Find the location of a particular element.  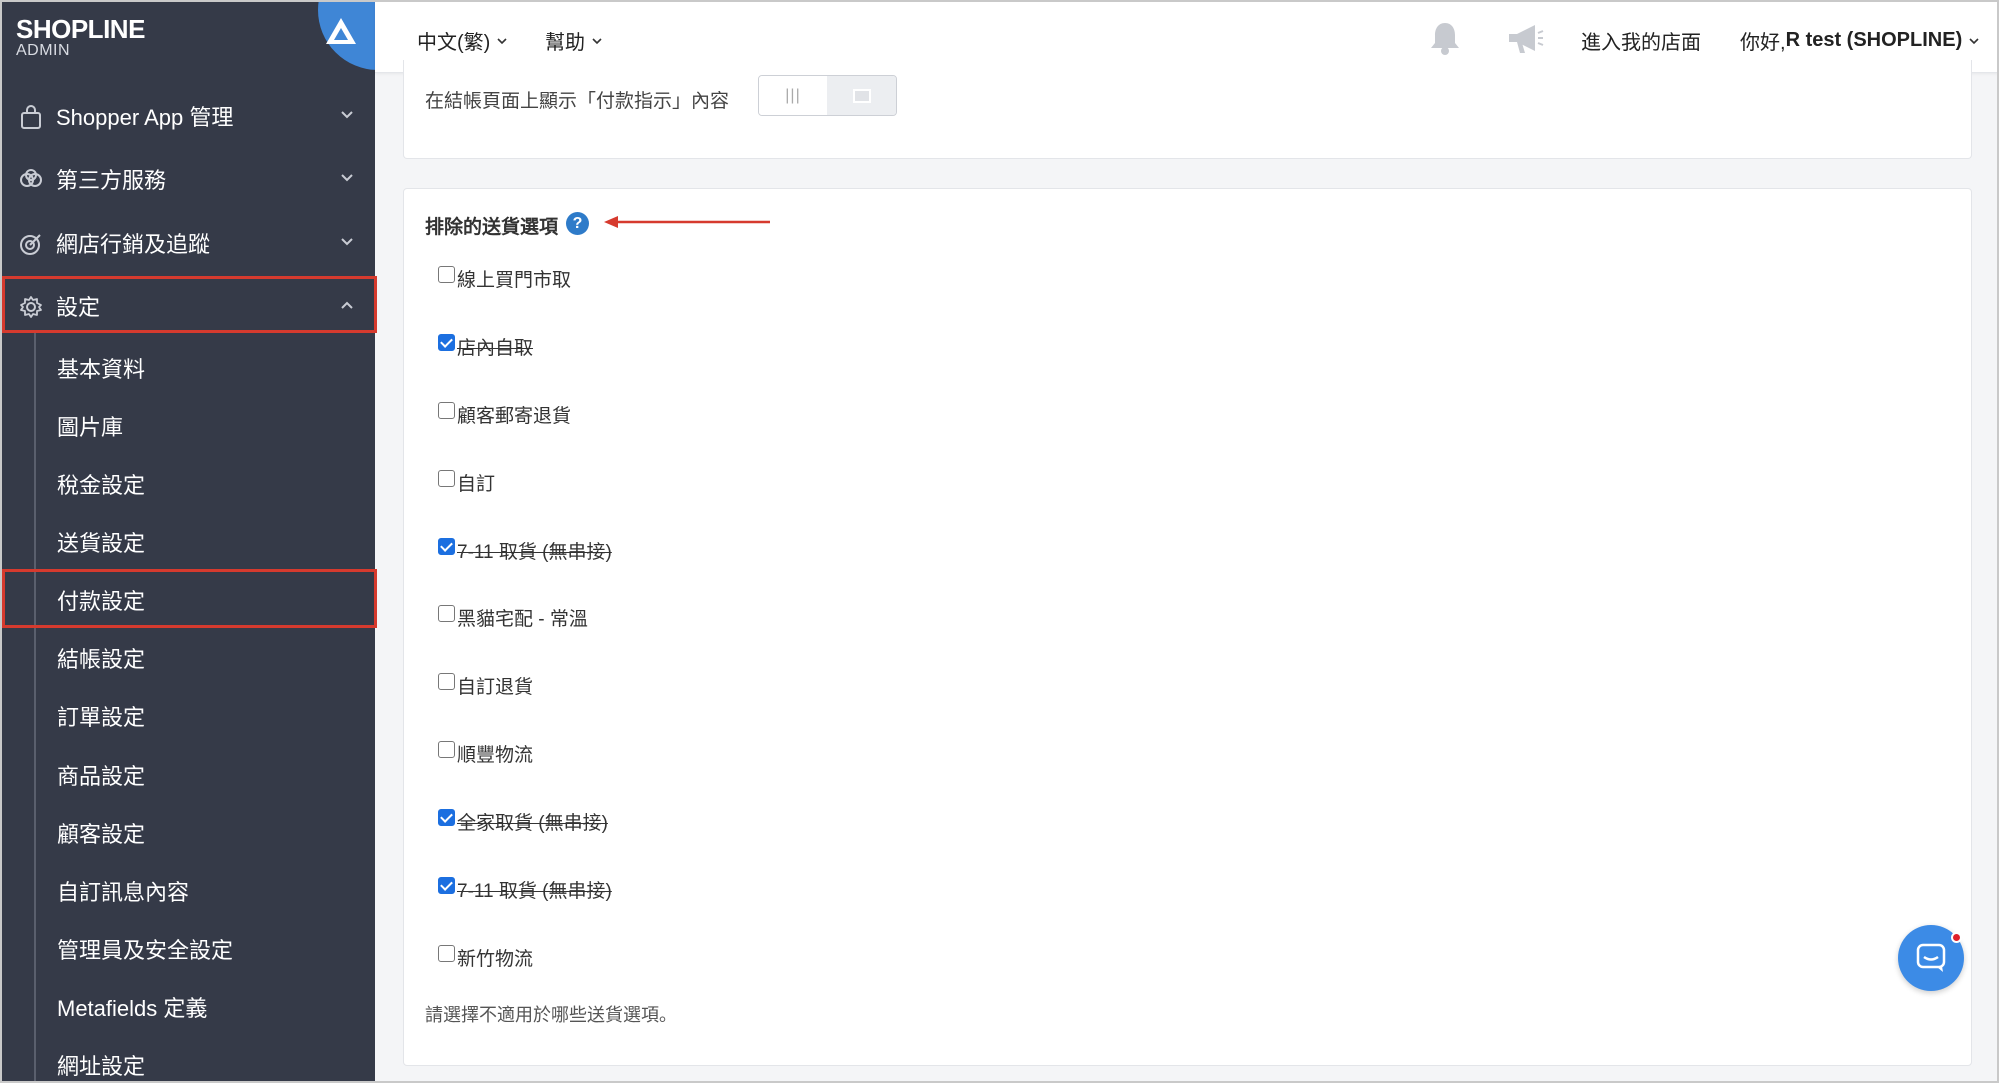

option-label: 順豐物流 is located at coordinates (495, 755).